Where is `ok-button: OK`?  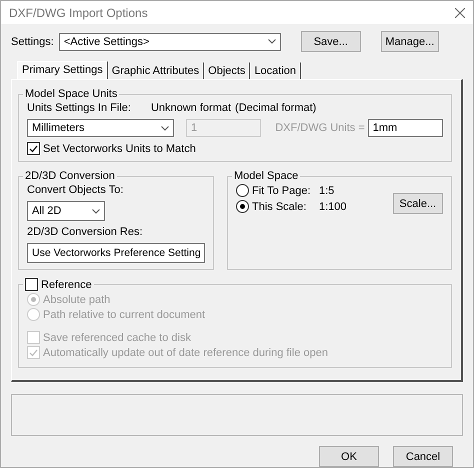 ok-button: OK is located at coordinates (349, 456).